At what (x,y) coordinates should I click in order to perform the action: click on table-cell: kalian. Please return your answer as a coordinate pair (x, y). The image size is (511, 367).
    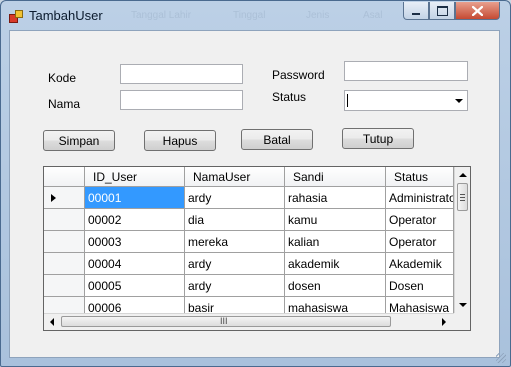
    Looking at the image, I should click on (335, 242).